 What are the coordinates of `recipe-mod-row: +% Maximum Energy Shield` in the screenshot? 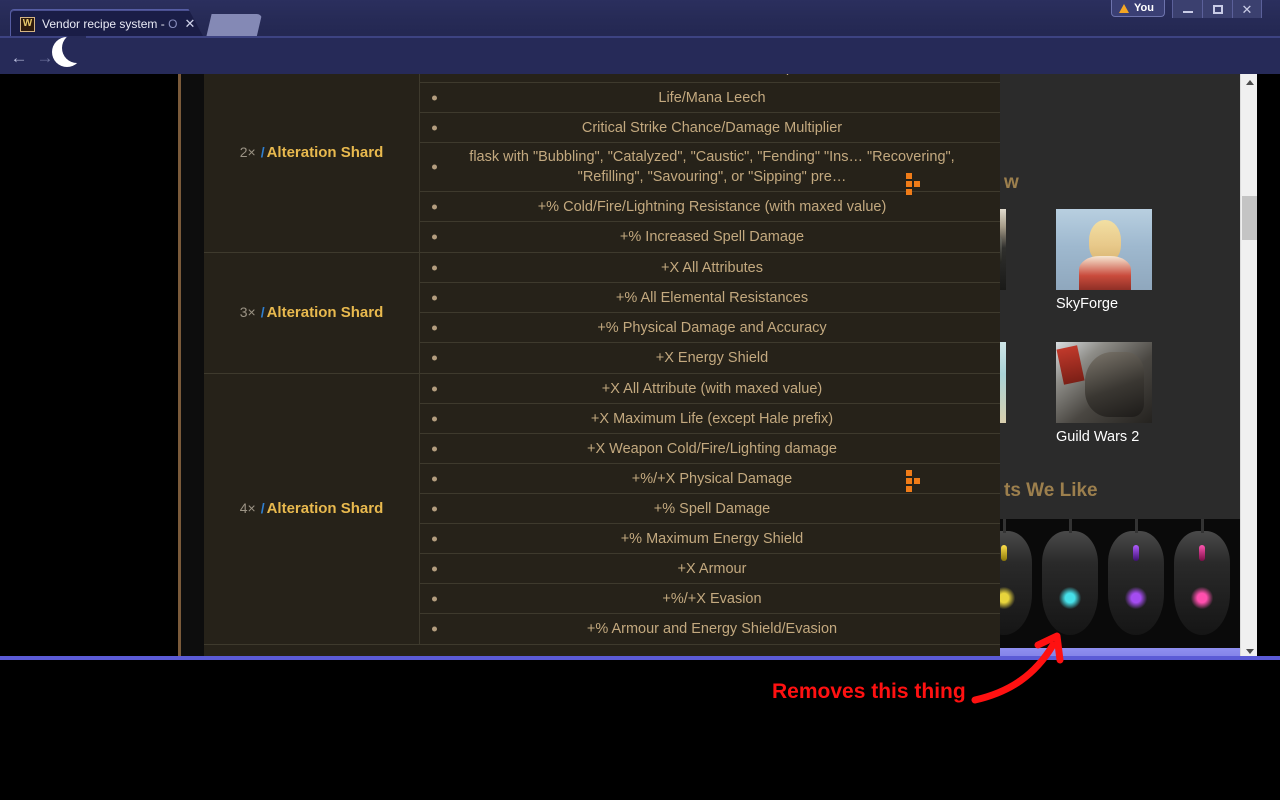 It's located at (712, 539).